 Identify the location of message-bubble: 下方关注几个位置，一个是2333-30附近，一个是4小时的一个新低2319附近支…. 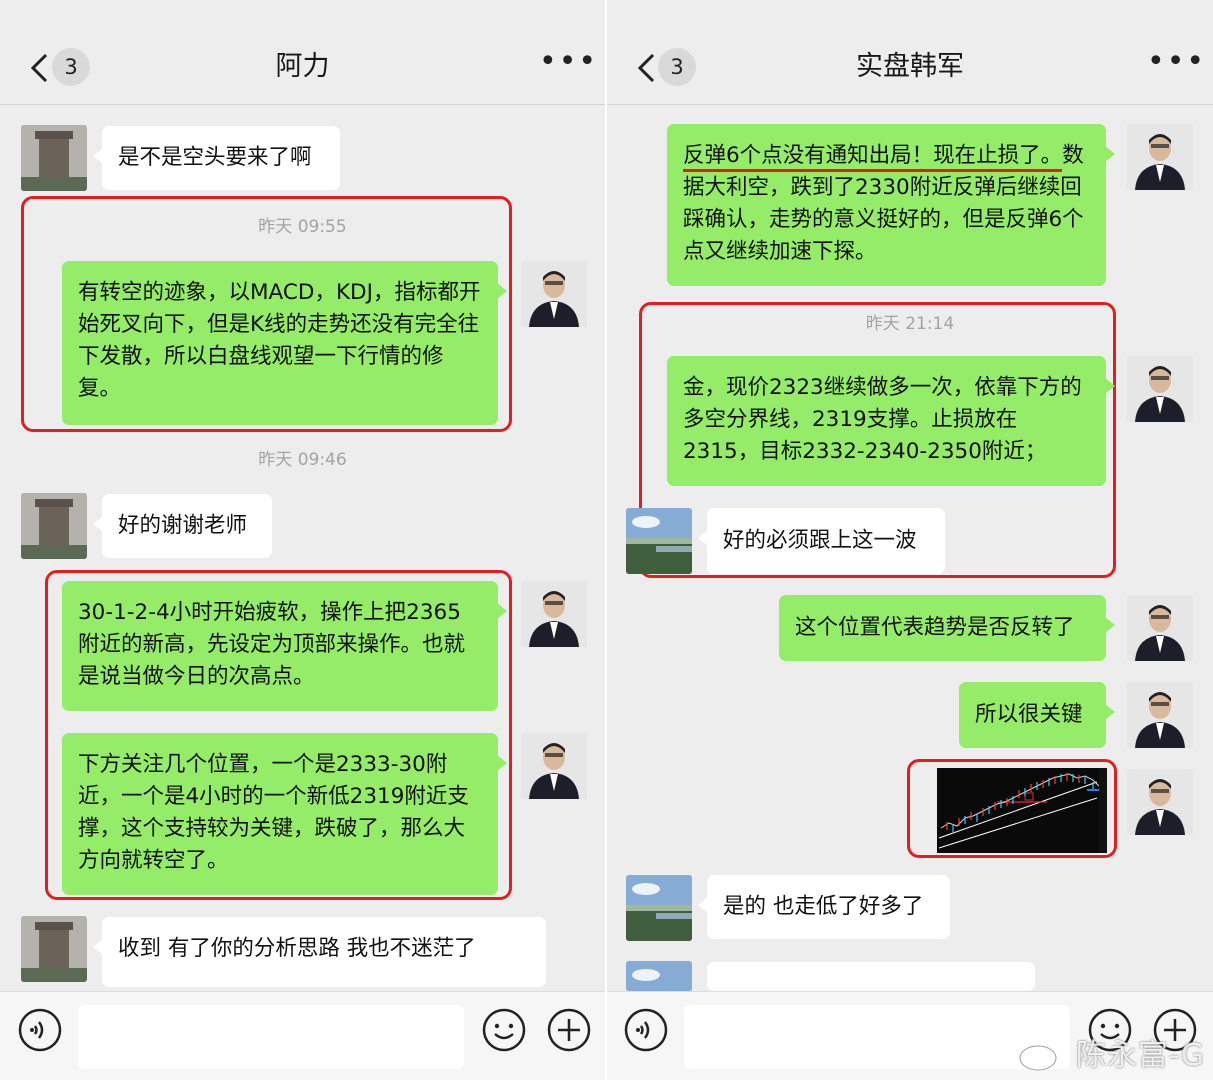
(284, 814).